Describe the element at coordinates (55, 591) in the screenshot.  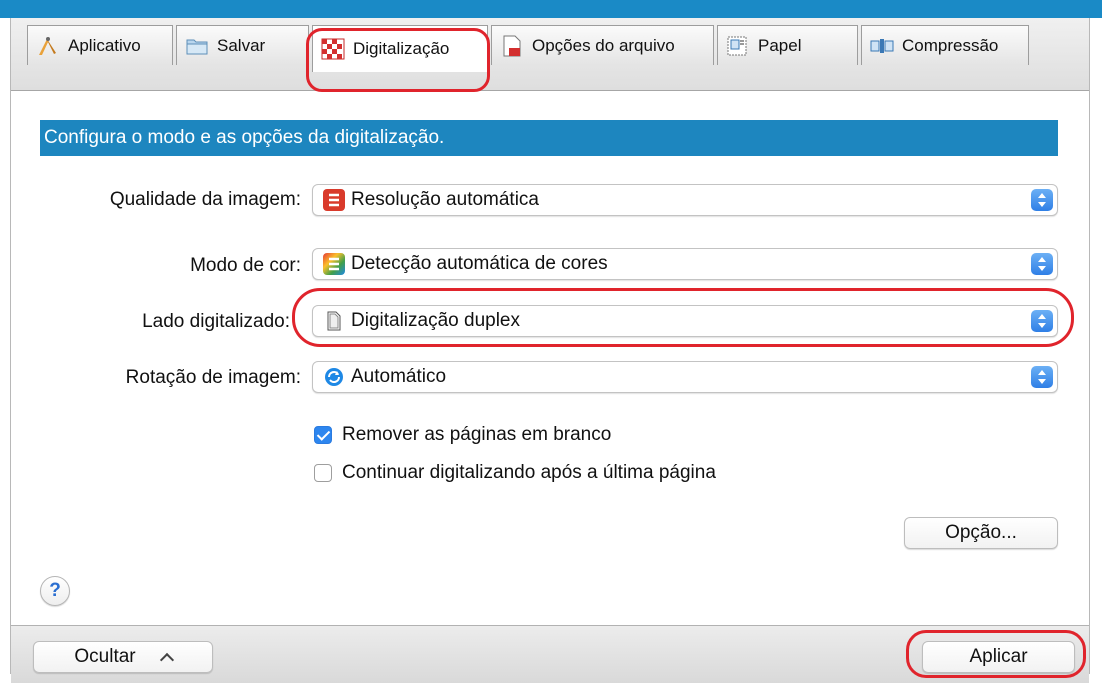
I see `help-button: ?` at that location.